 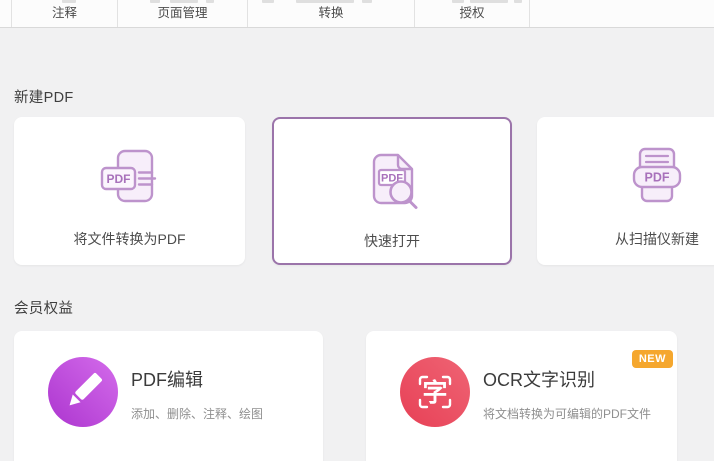 I want to click on svg-text: 字, so click(x=434, y=392).